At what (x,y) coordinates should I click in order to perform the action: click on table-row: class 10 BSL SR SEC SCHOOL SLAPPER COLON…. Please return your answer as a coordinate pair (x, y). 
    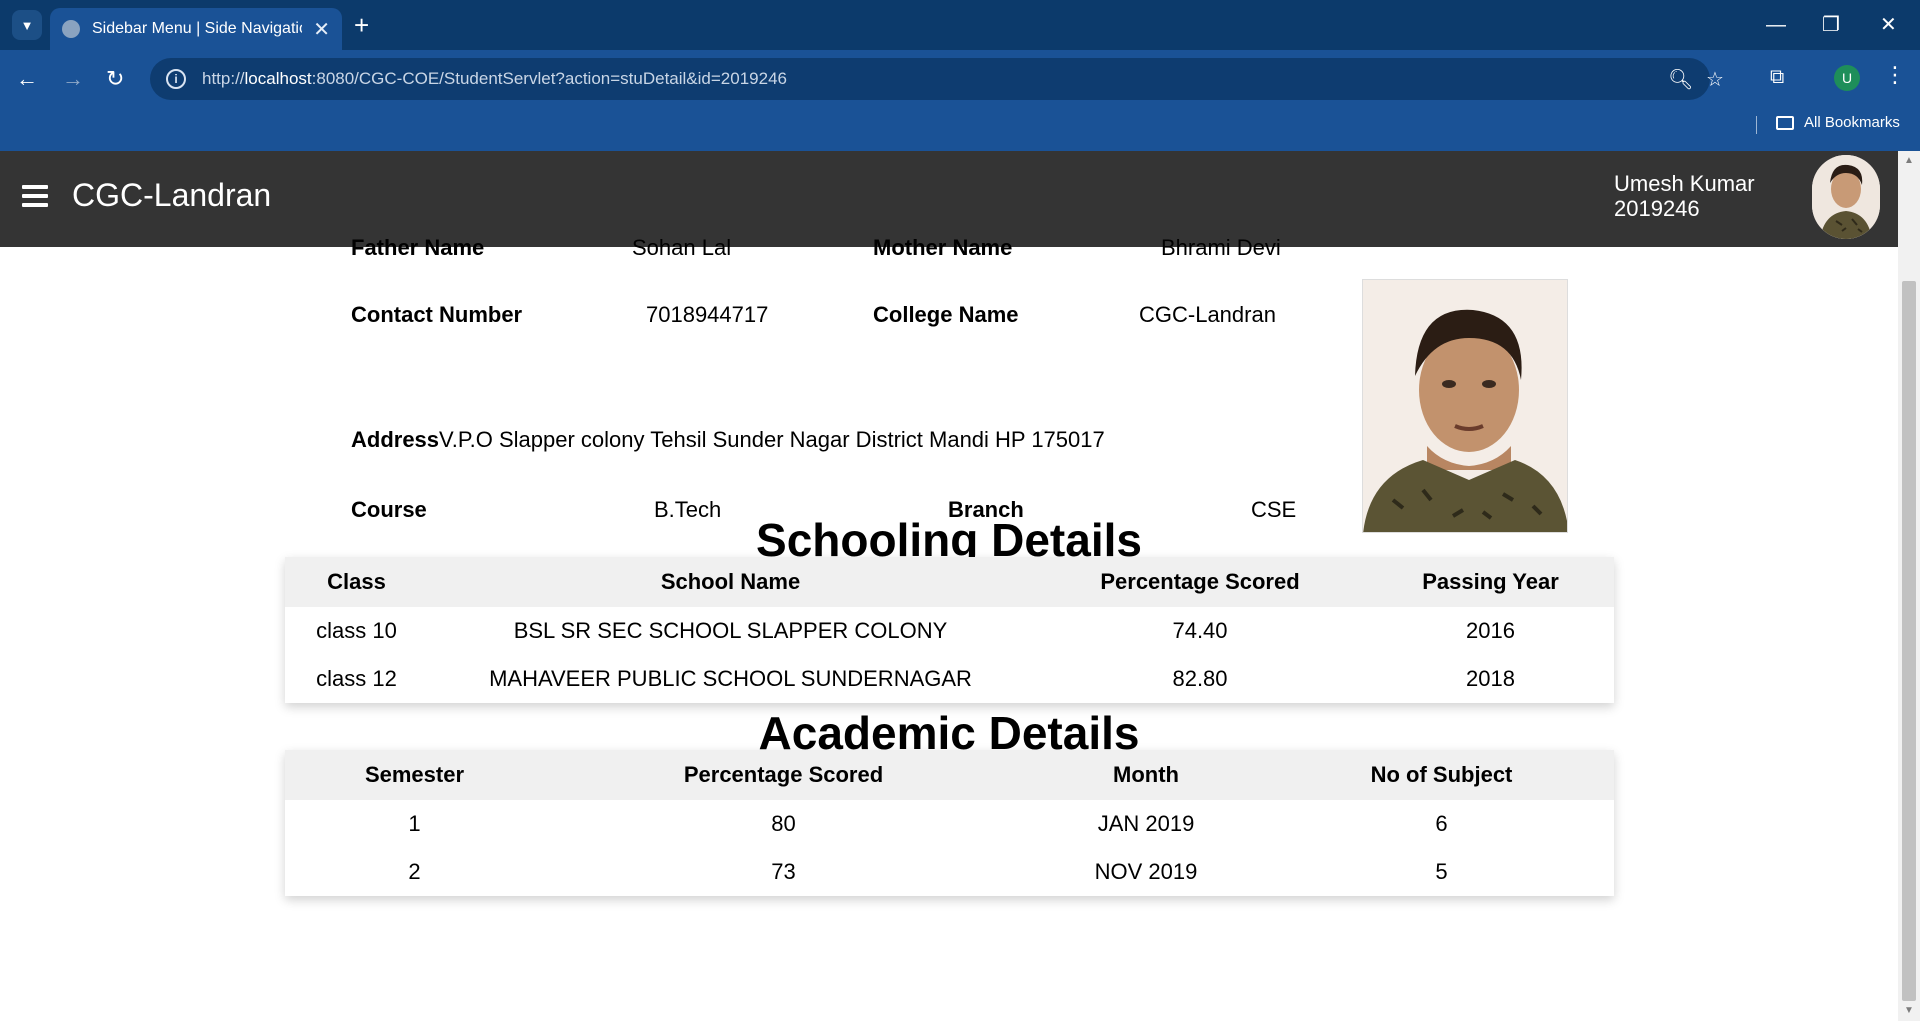
    Looking at the image, I should click on (949, 631).